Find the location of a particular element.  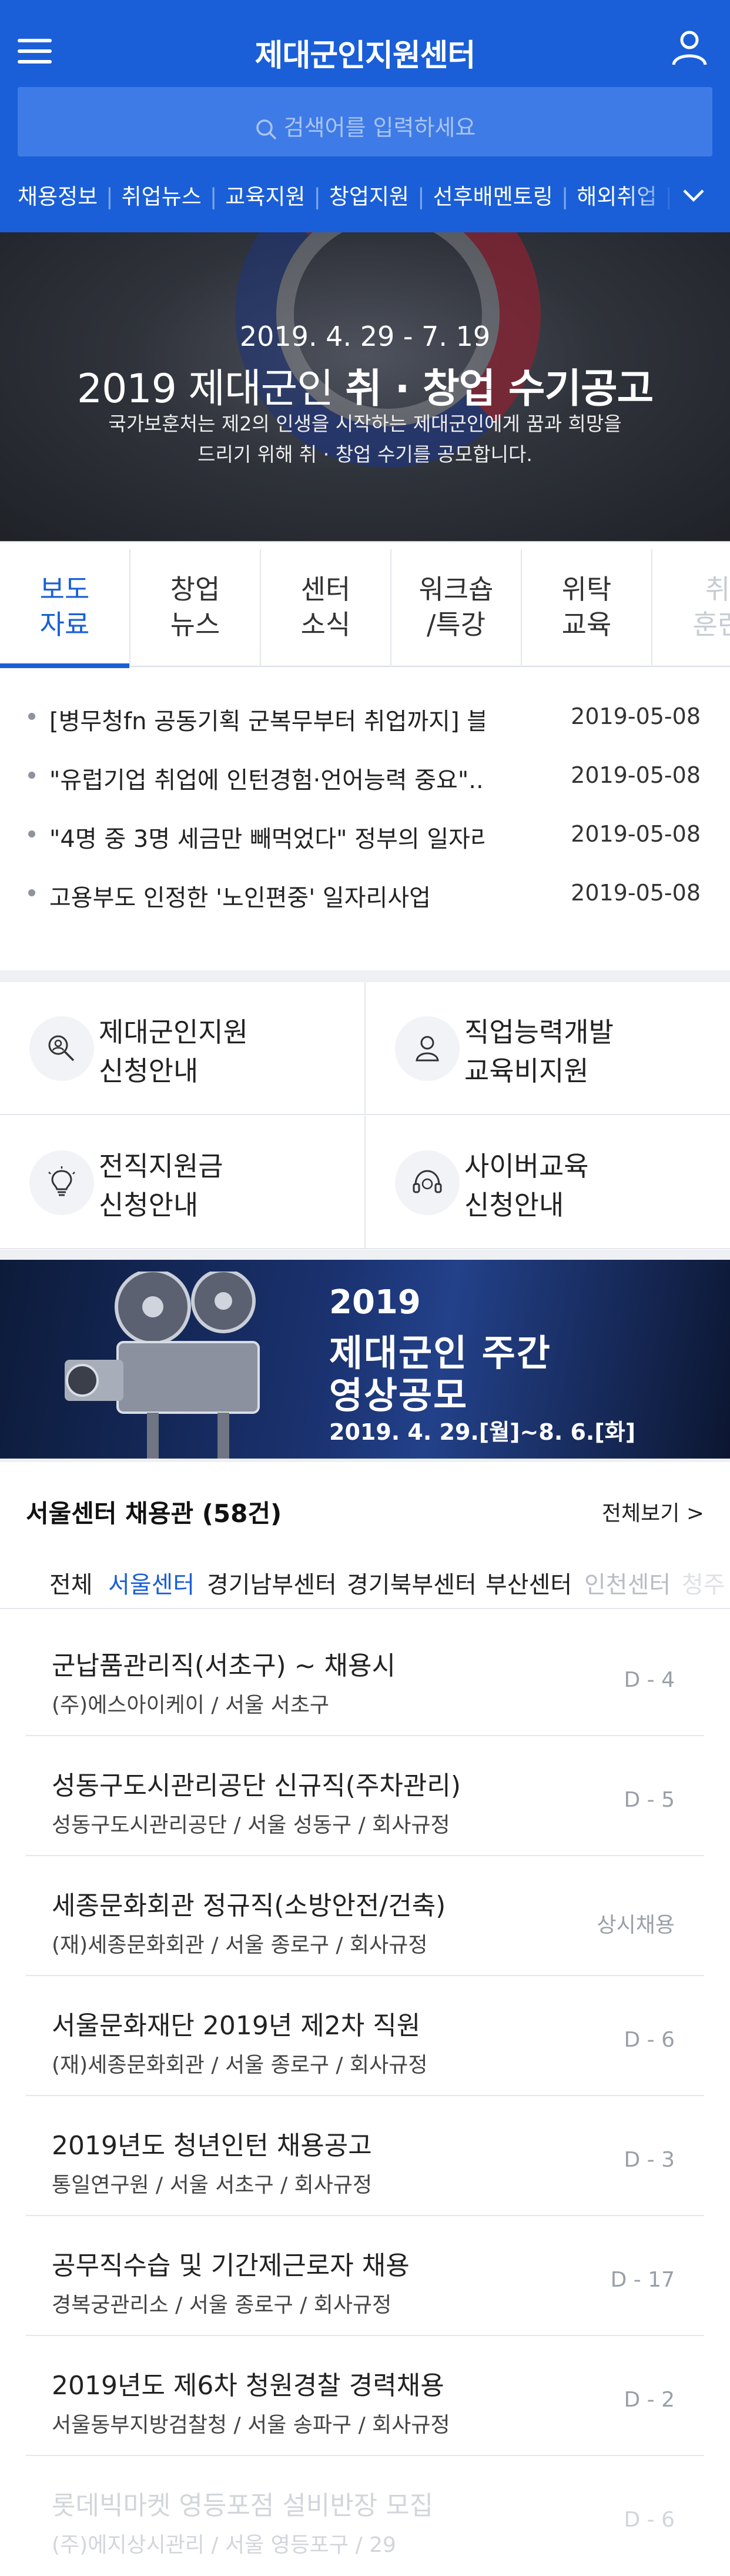

news-item: "4명 중 3명 세금만 빼먹었다" 정부의 일자리... 2019-05-08 is located at coordinates (365, 843).